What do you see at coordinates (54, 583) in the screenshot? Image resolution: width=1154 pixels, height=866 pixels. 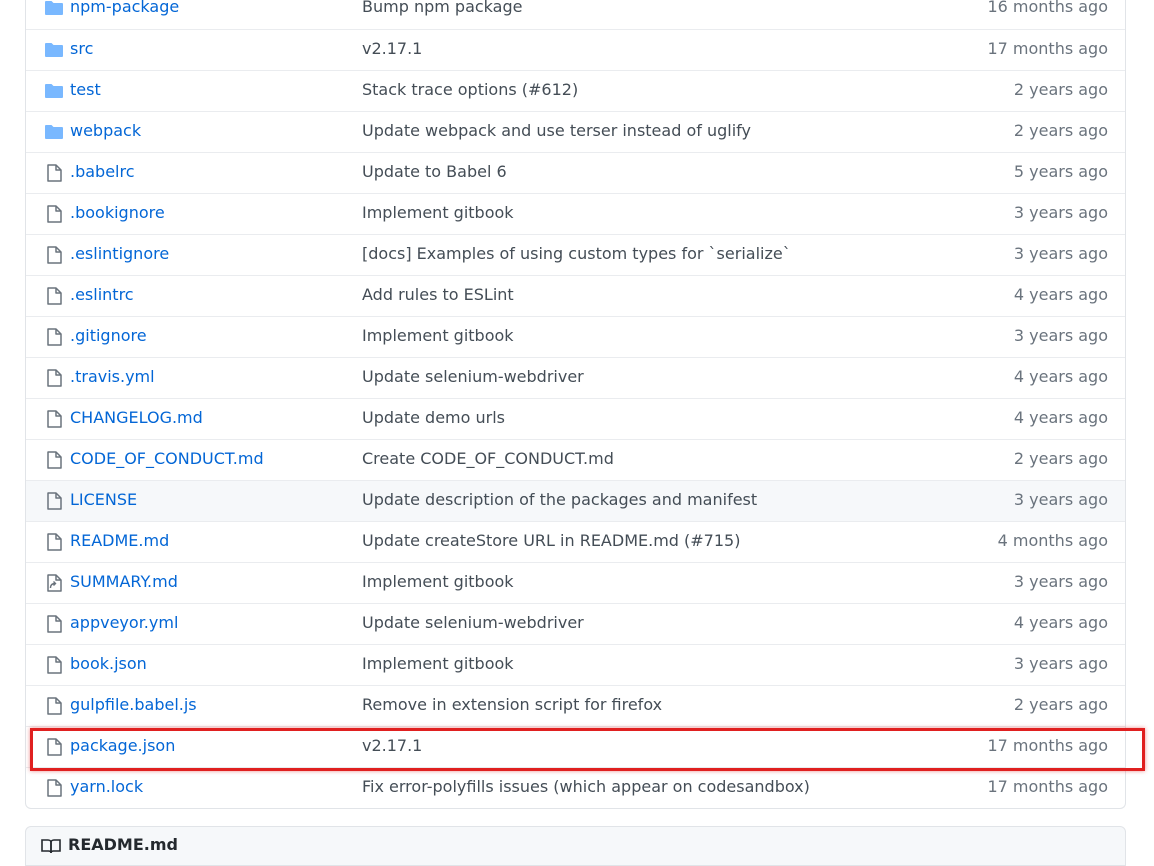 I see `symlink-file-icon` at bounding box center [54, 583].